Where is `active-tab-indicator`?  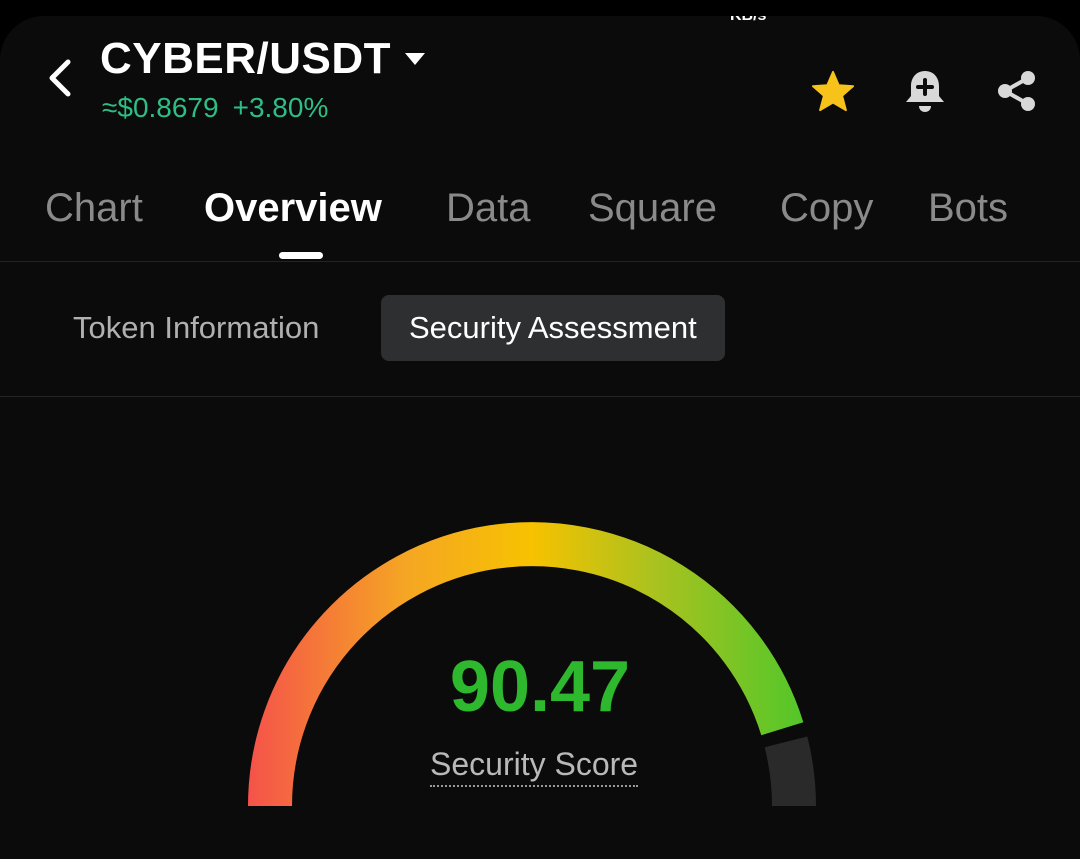
active-tab-indicator is located at coordinates (301, 255).